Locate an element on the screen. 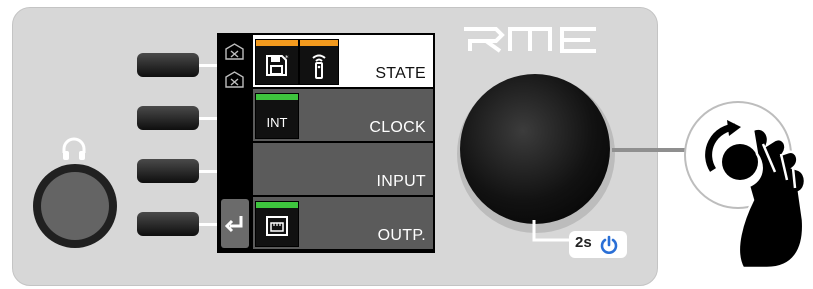 The width and height of the screenshot is (813, 289). clock-source-text: INT is located at coordinates (277, 122).